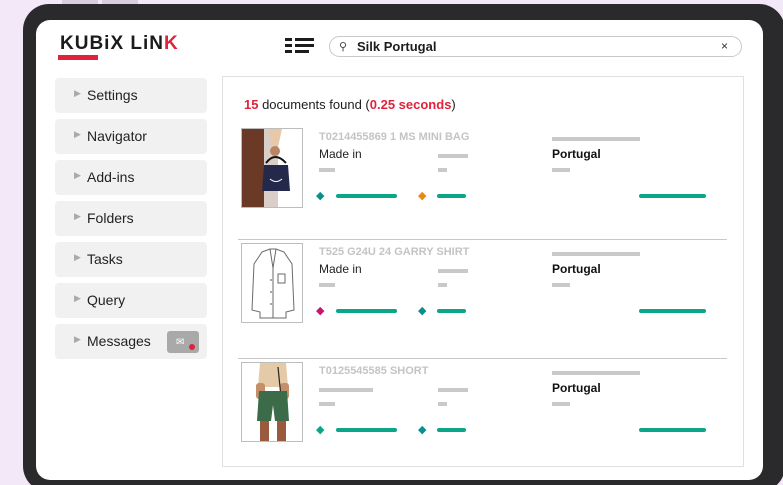  What do you see at coordinates (119, 43) in the screenshot?
I see `kubix-link-logo: KUBiX LiNK` at bounding box center [119, 43].